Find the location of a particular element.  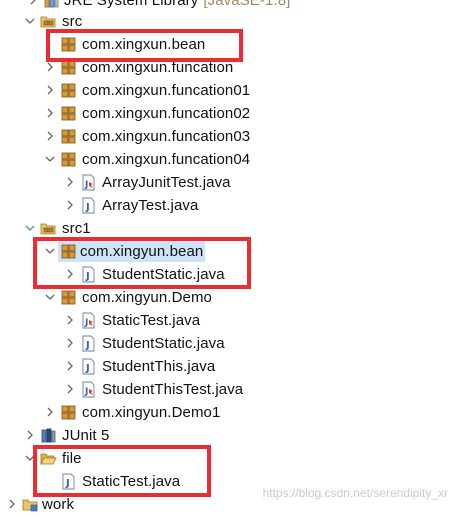

watermark-text: https://blog.csdn.net/serendipity_xr is located at coordinates (355, 493).